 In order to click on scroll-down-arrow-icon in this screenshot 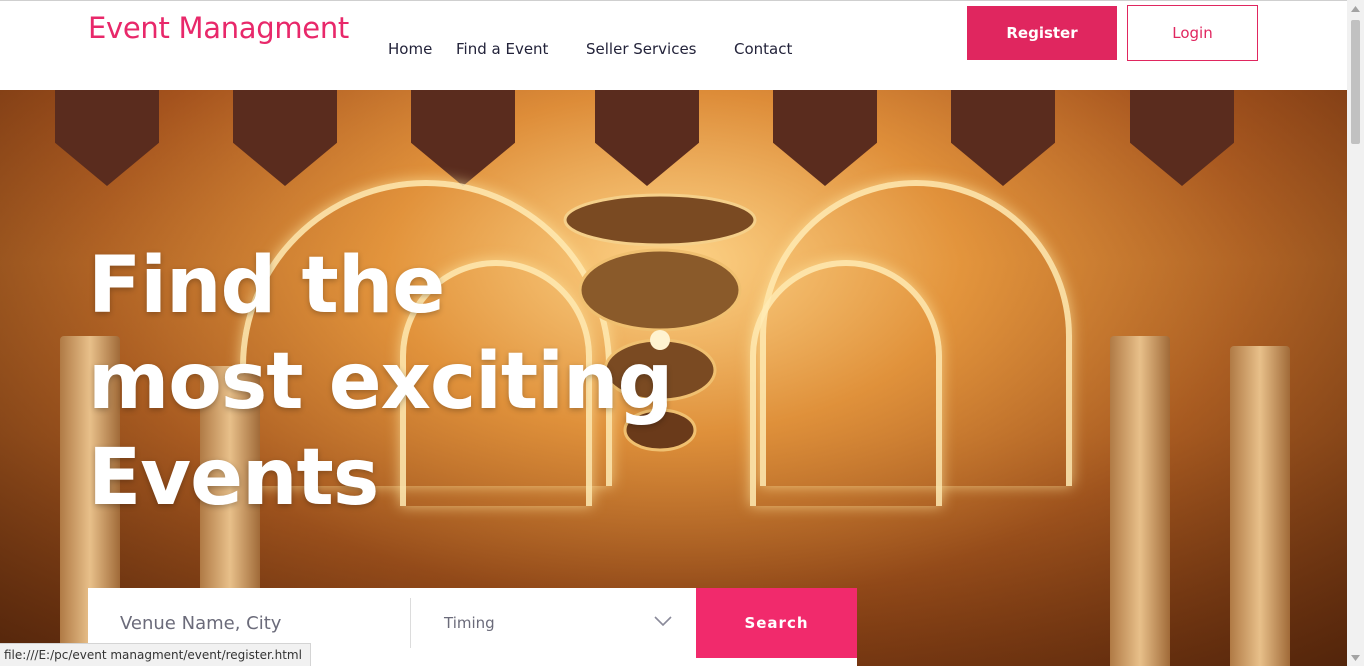, I will do `click(1355, 657)`.